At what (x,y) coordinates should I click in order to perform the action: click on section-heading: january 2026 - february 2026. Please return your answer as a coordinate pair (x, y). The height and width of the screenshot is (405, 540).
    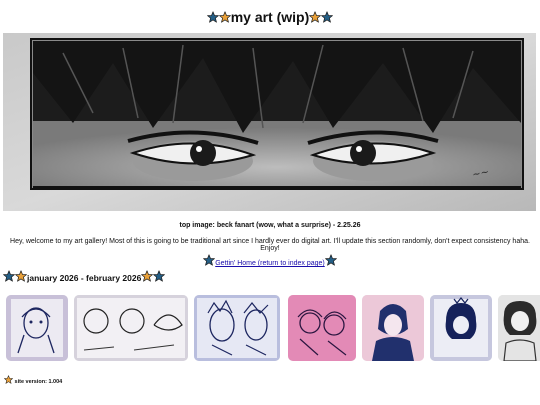
    Looking at the image, I should click on (84, 276).